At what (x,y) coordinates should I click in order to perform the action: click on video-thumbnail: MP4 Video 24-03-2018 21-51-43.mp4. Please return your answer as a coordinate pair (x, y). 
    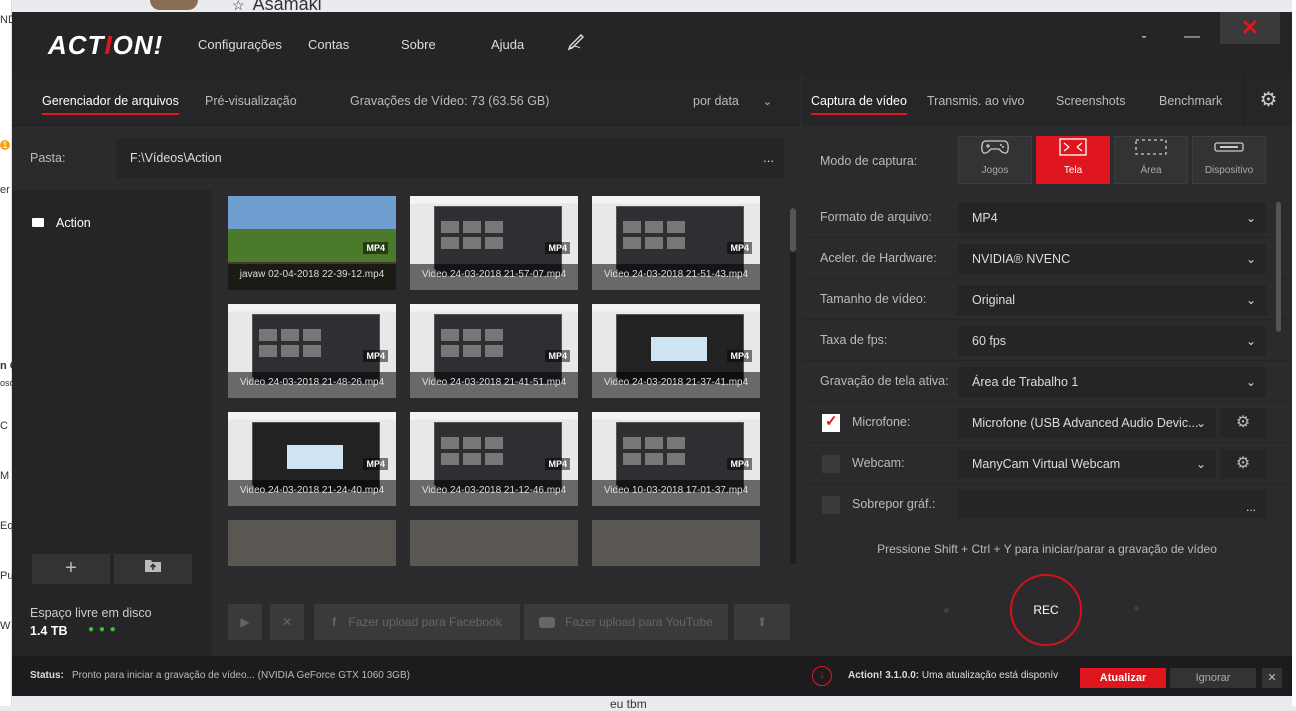
    Looking at the image, I should click on (676, 243).